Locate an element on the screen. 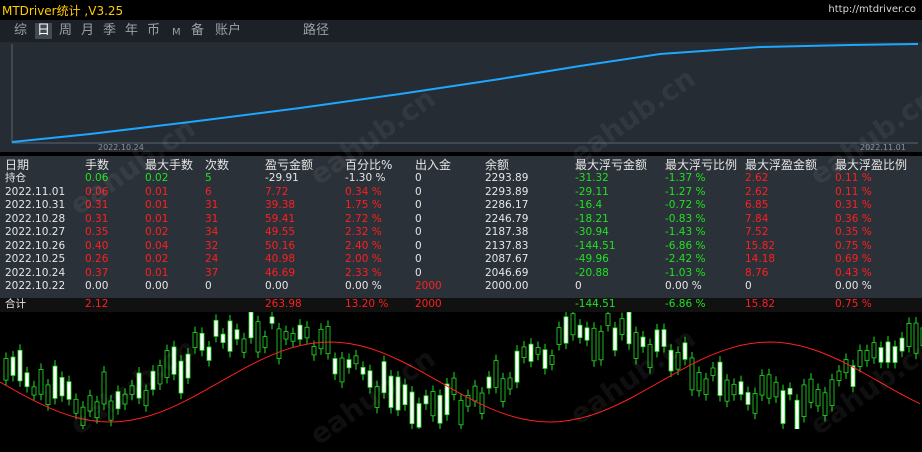 The width and height of the screenshot is (922, 452). table-cell: -31.32 is located at coordinates (592, 178).